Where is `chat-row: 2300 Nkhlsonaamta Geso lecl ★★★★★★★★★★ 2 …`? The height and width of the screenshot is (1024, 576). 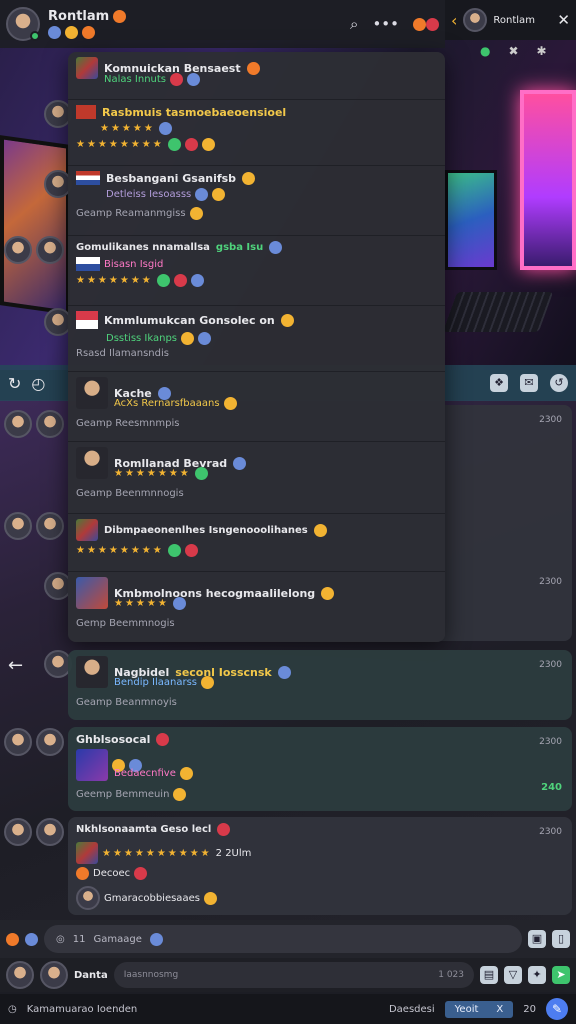 chat-row: 2300 Nkhlsonaamta Geso lecl ★★★★★★★★★★ 2 … is located at coordinates (320, 866).